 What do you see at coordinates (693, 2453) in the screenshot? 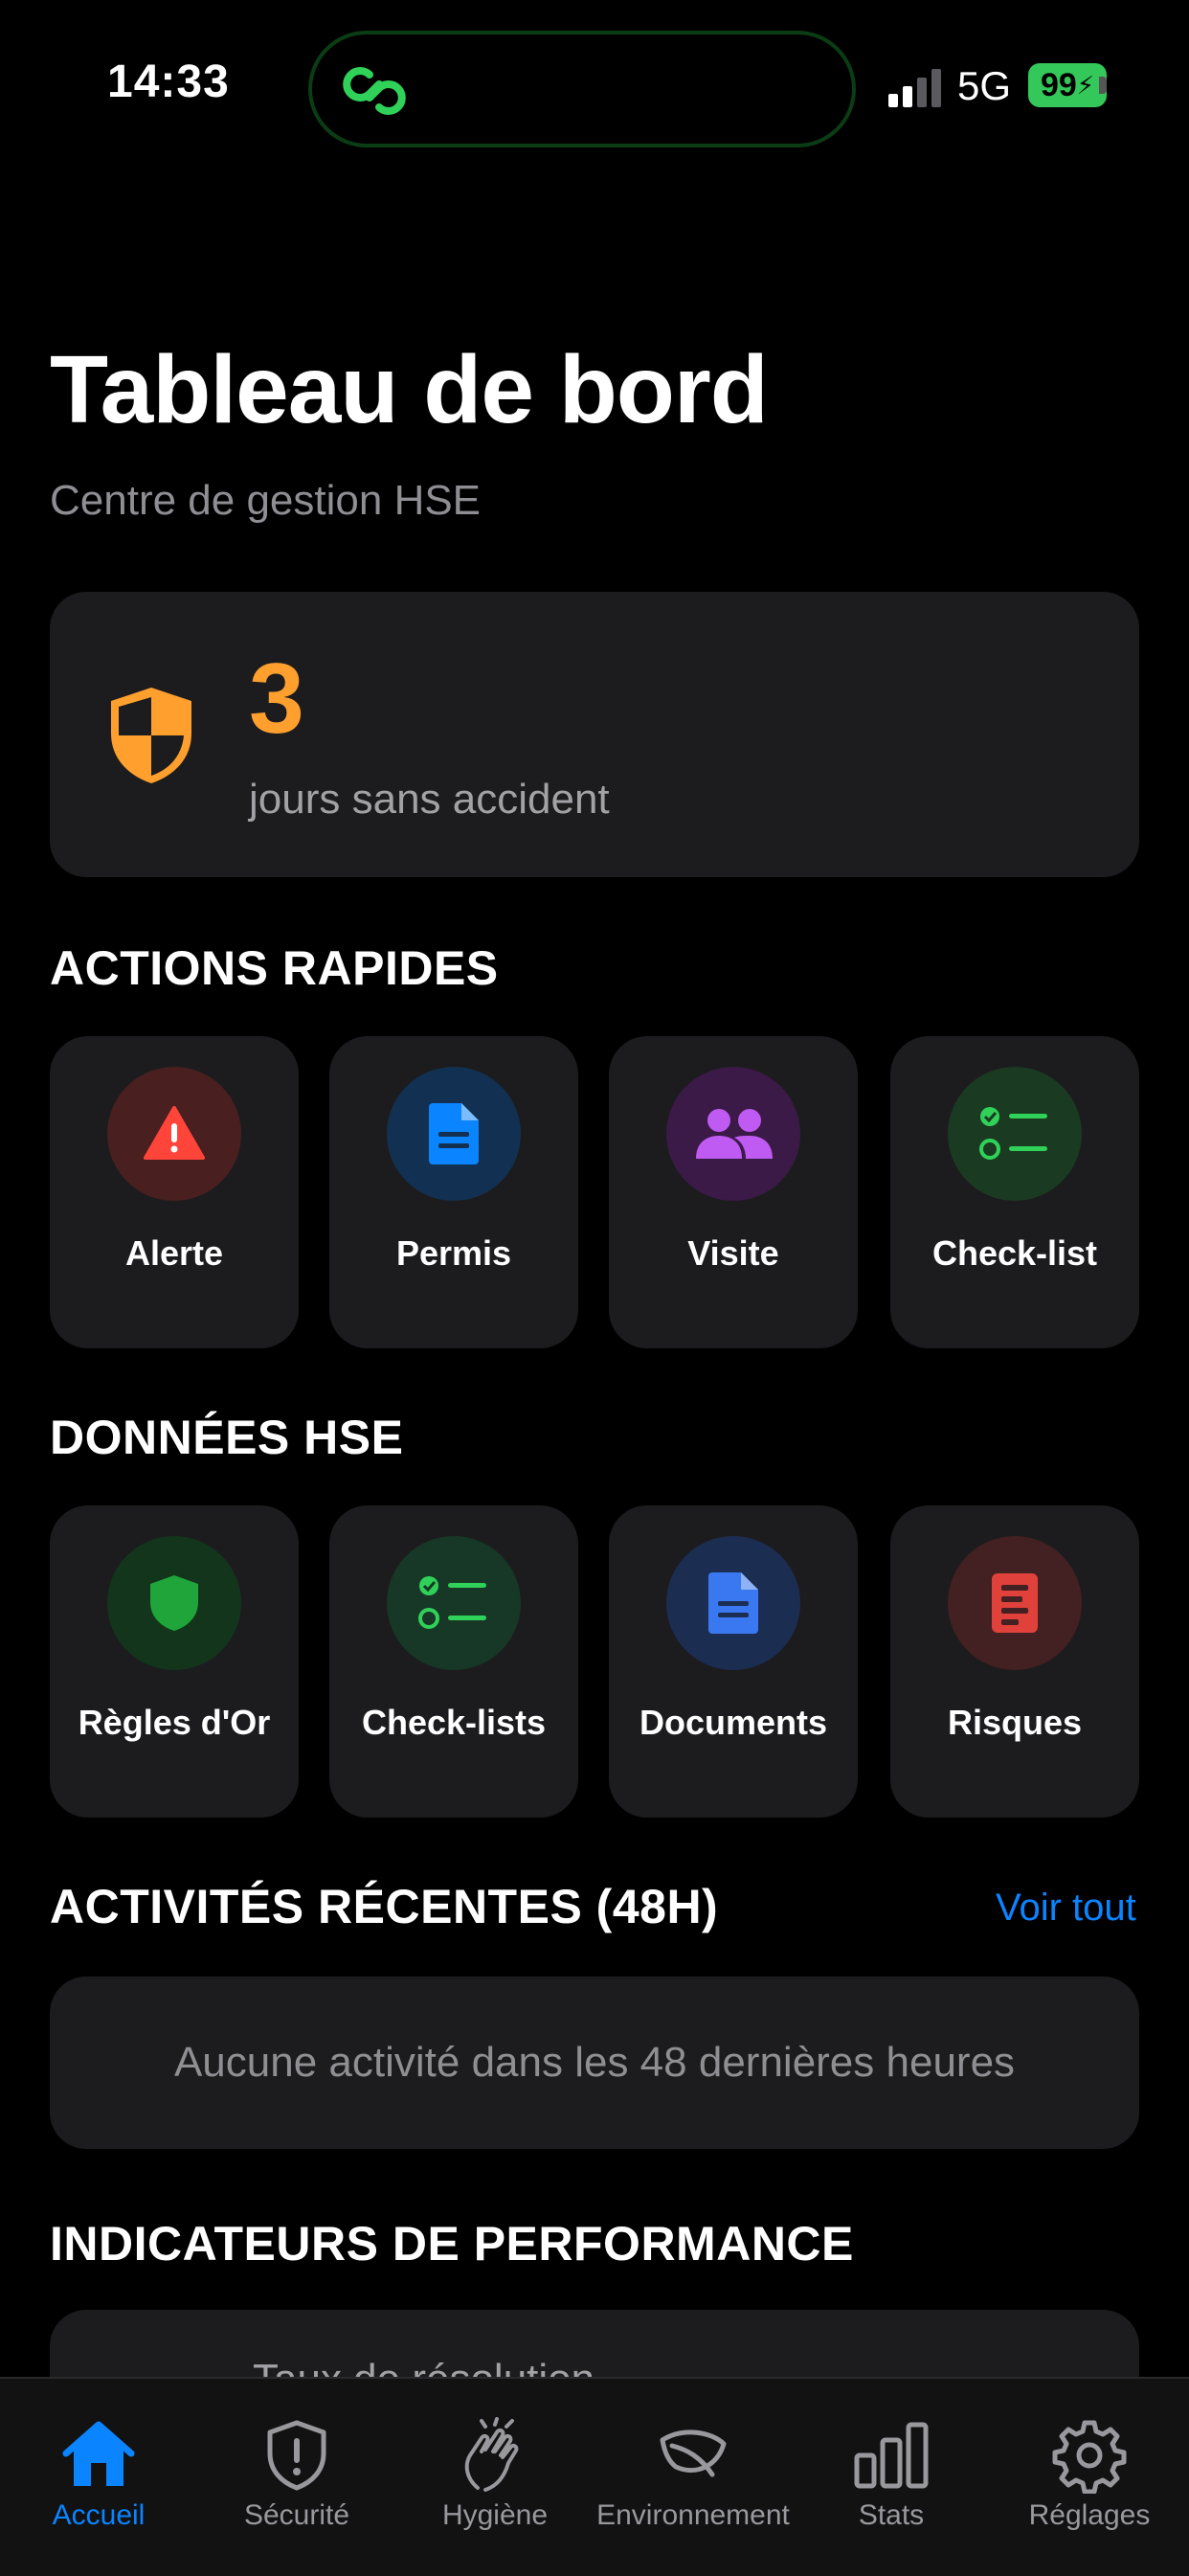
I see `leaf-icon` at bounding box center [693, 2453].